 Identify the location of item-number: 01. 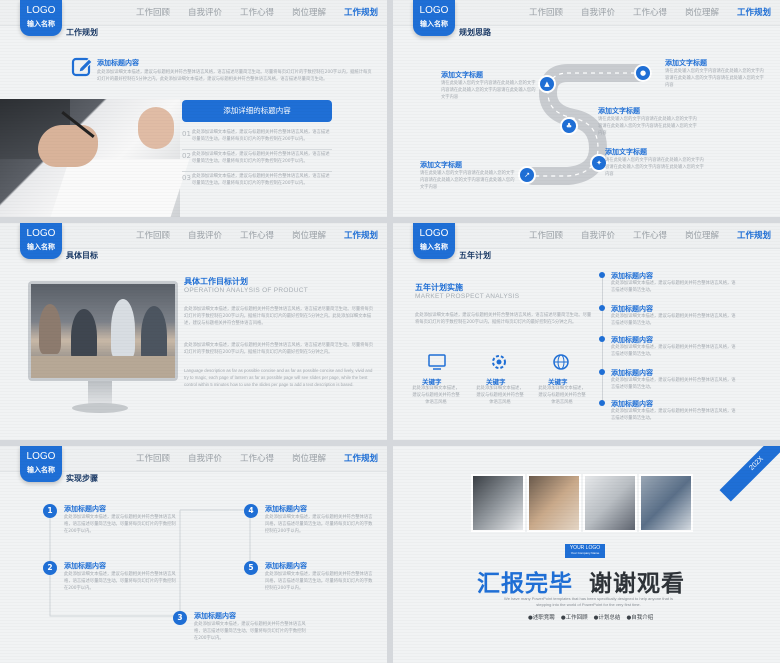
(186, 134).